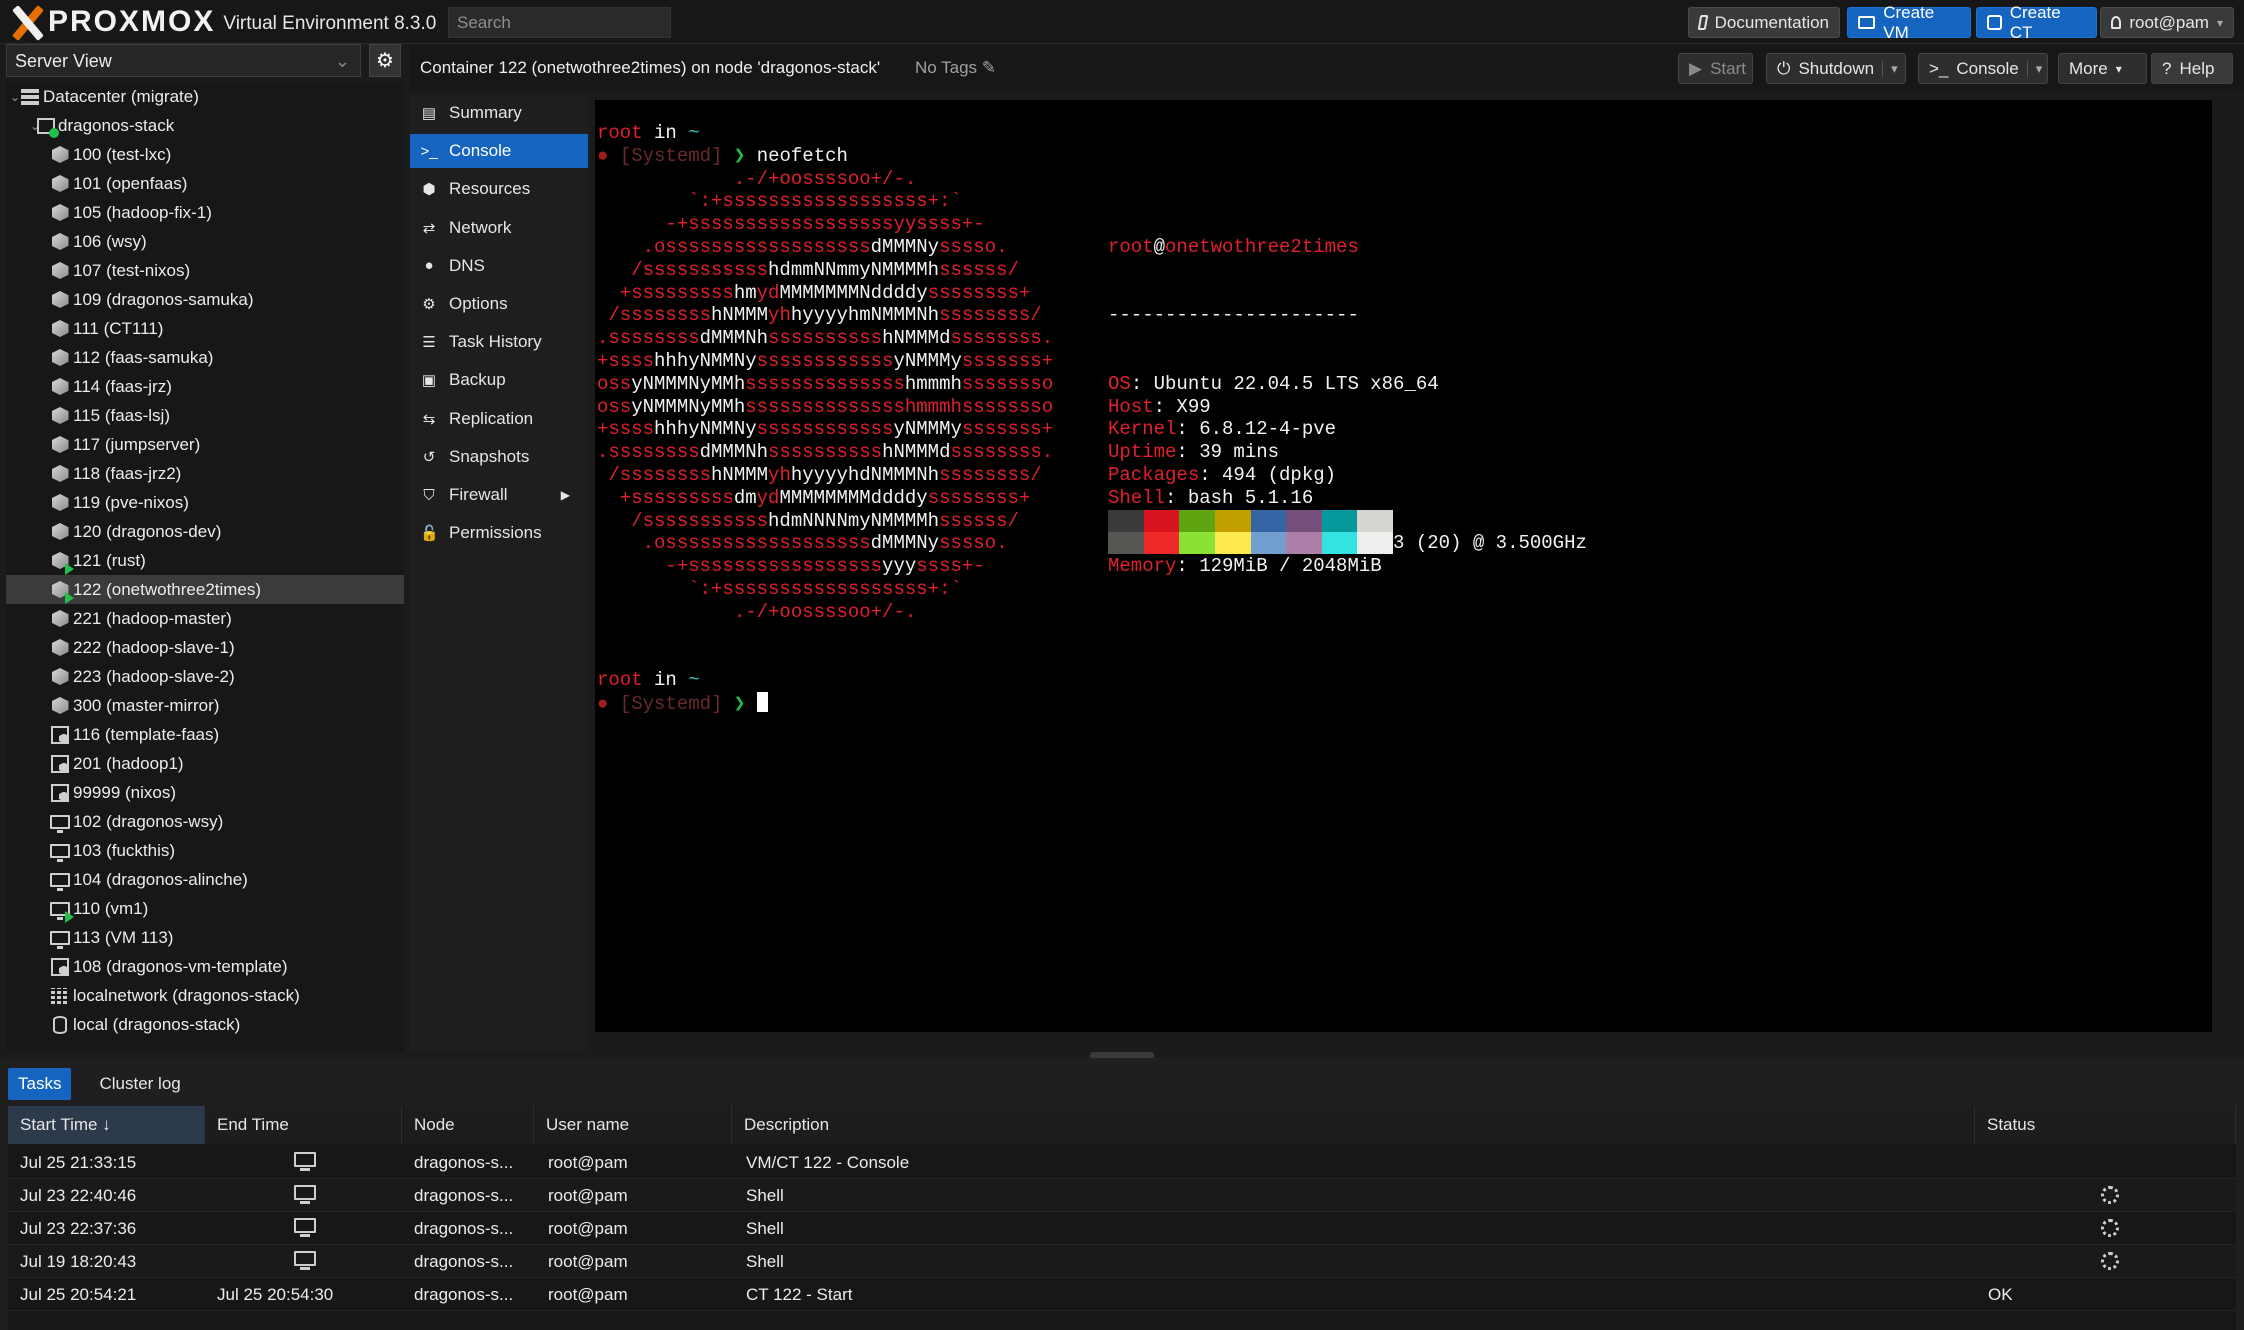  Describe the element at coordinates (205, 763) in the screenshot. I see `tree-item: 201 (hadoop1)` at that location.